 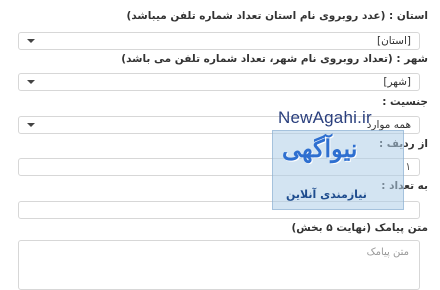 I want to click on watermark-logo: نیوآگهی, so click(x=320, y=148).